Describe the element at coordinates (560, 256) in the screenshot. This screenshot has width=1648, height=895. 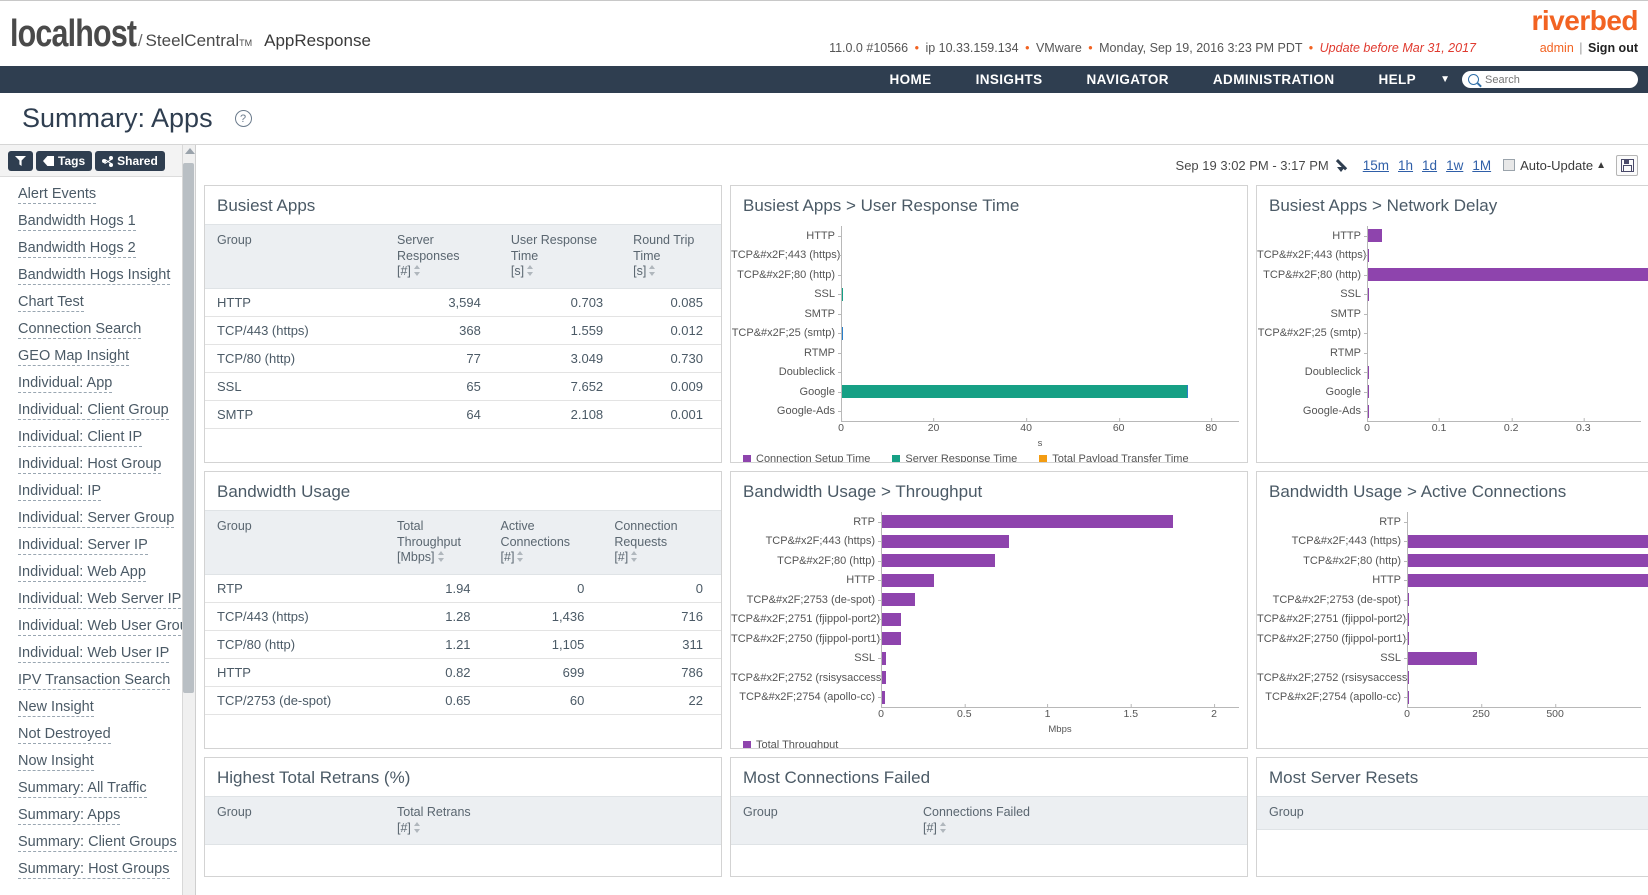
I see `column-header-2: User Response Time [s]` at that location.